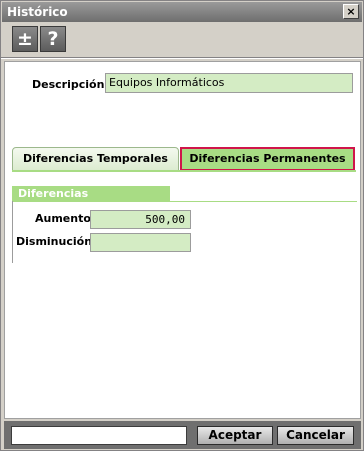 This screenshot has height=451, width=364. Describe the element at coordinates (229, 83) in the screenshot. I see `description-field: Equipos Informáticos` at that location.